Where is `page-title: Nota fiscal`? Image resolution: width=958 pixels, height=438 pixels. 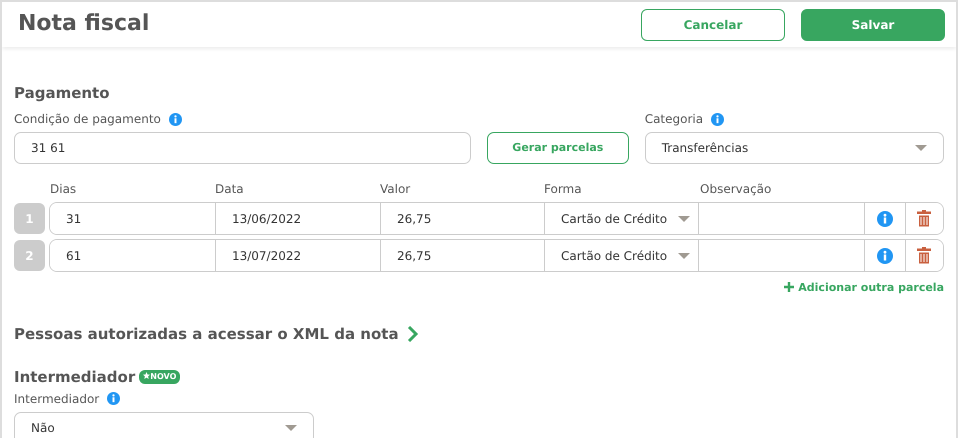
page-title: Nota fiscal is located at coordinates (84, 24).